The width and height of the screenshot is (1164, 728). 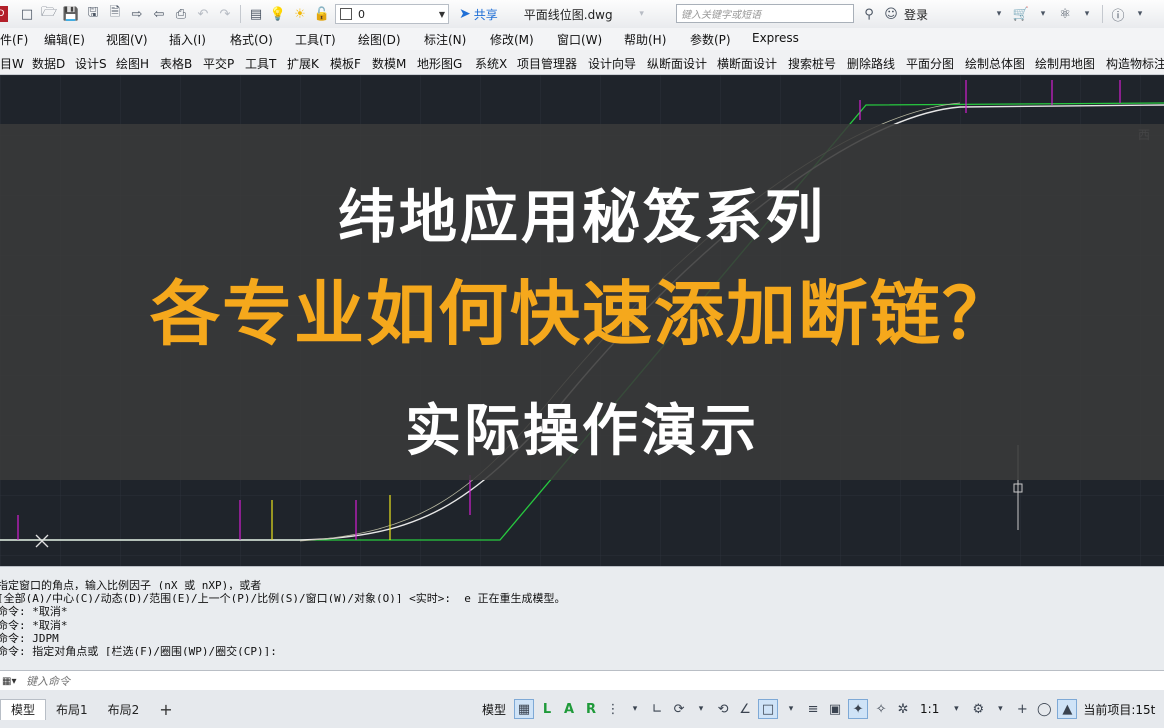 What do you see at coordinates (710, 39) in the screenshot?
I see `menu-parameter: 参数(P)` at bounding box center [710, 39].